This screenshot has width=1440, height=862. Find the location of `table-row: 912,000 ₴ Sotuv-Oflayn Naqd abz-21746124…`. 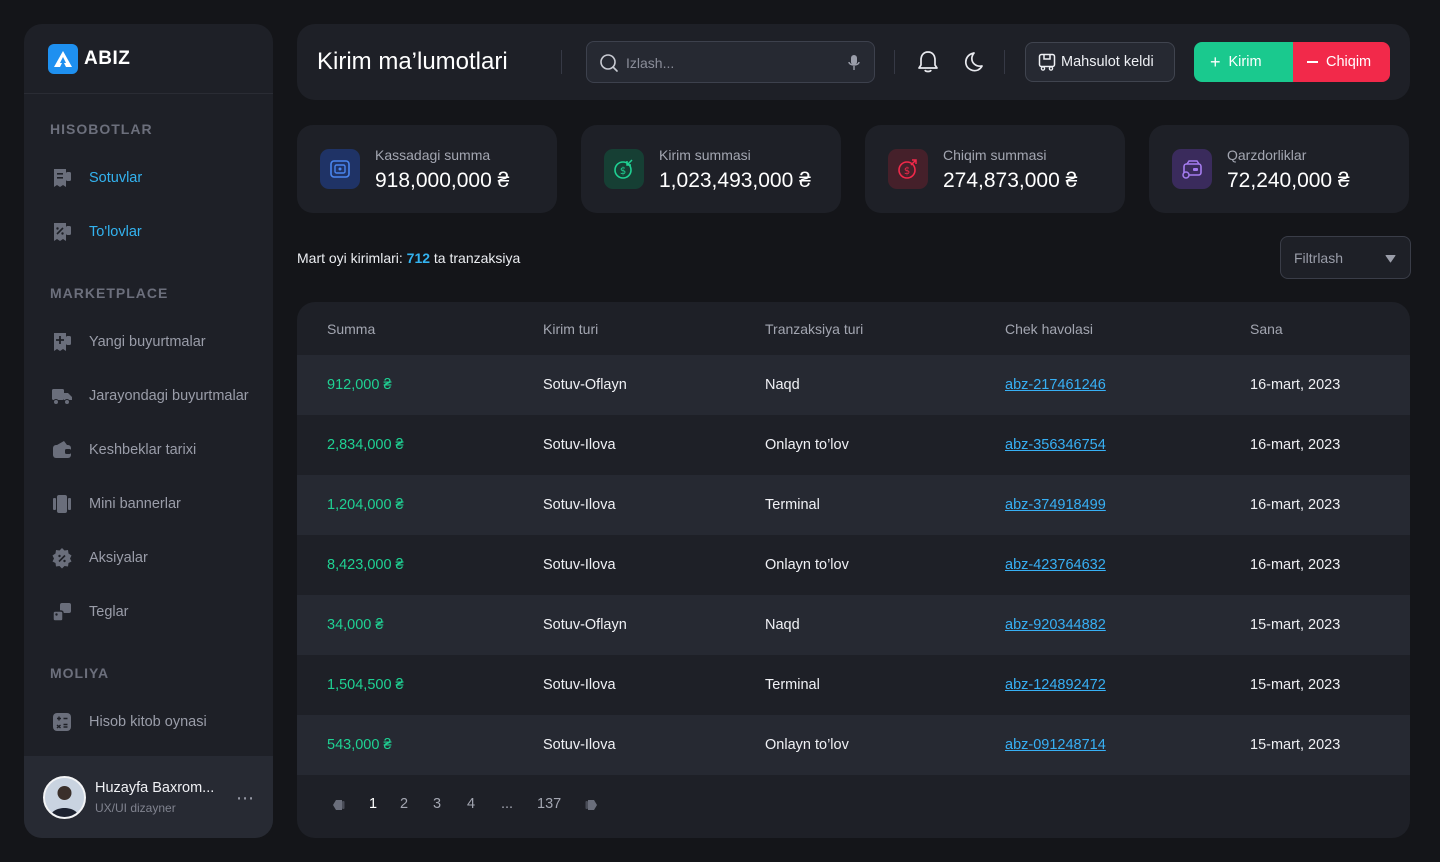

table-row: 912,000 ₴ Sotuv-Oflayn Naqd abz-21746124… is located at coordinates (853, 385).